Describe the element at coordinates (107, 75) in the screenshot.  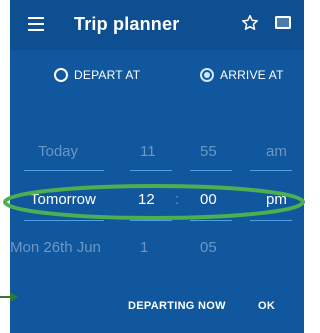
I see `depart-at-label: DEPART AT` at that location.